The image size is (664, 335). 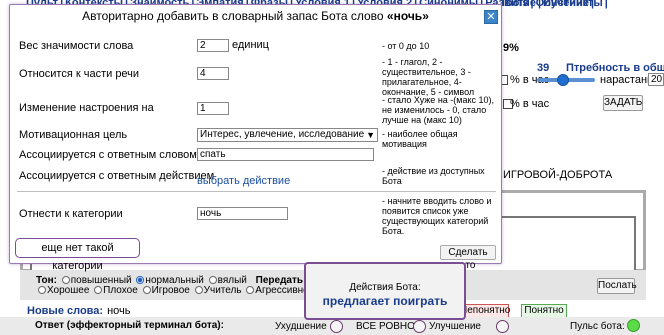 I want to click on nav-item-end-1: Обучение, so click(x=562, y=4).